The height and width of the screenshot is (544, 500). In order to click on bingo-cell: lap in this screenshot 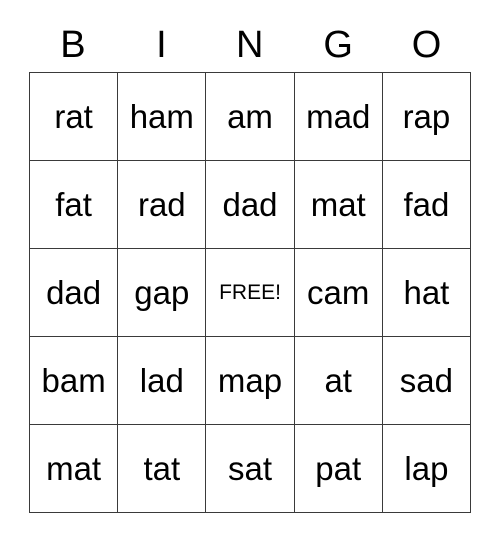, I will do `click(427, 469)`.